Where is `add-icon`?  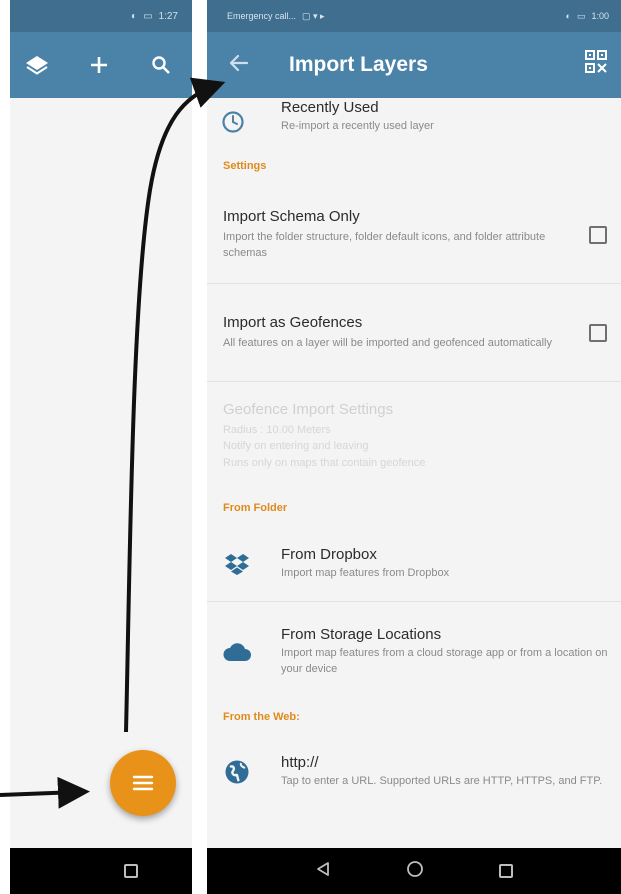
add-icon is located at coordinates (99, 65).